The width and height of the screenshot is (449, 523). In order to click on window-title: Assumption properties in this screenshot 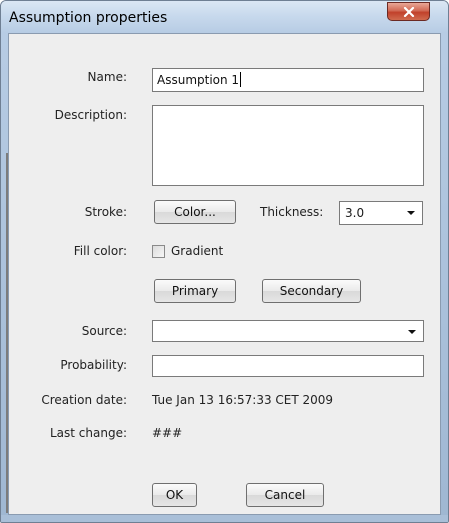, I will do `click(88, 18)`.